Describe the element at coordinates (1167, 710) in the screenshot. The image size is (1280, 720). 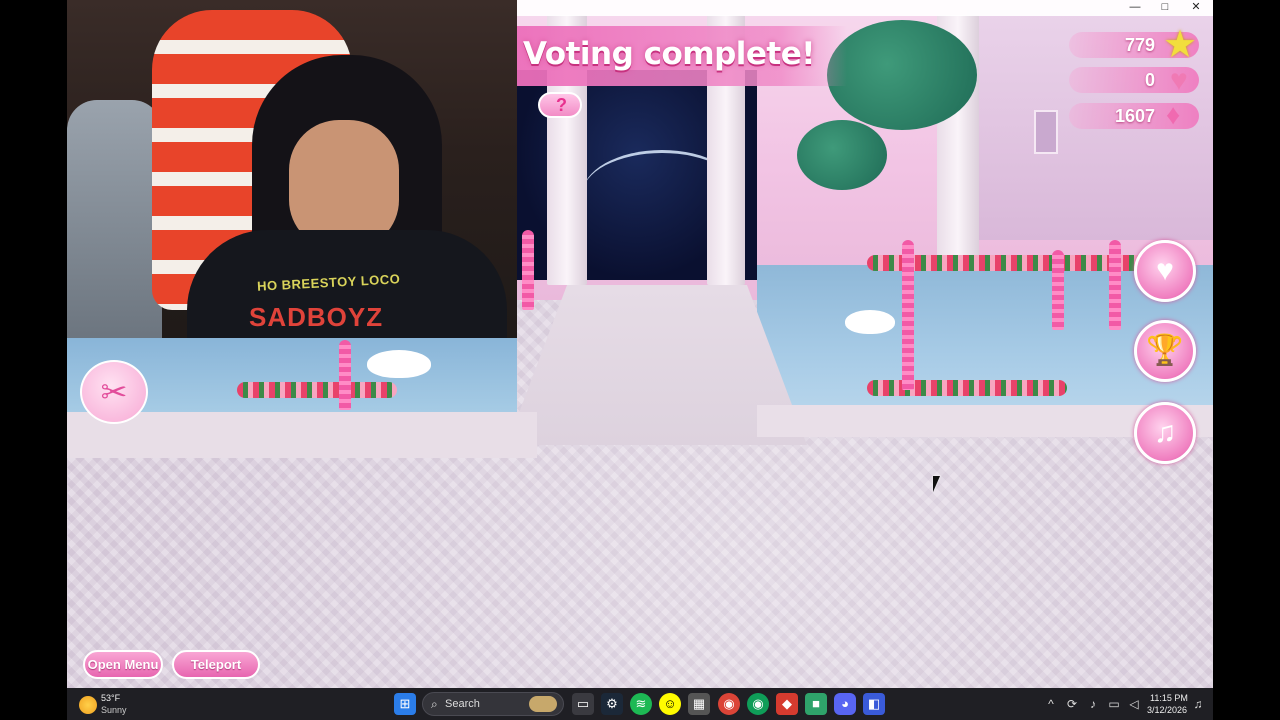
I see `clock-date: 3/12/2026` at that location.